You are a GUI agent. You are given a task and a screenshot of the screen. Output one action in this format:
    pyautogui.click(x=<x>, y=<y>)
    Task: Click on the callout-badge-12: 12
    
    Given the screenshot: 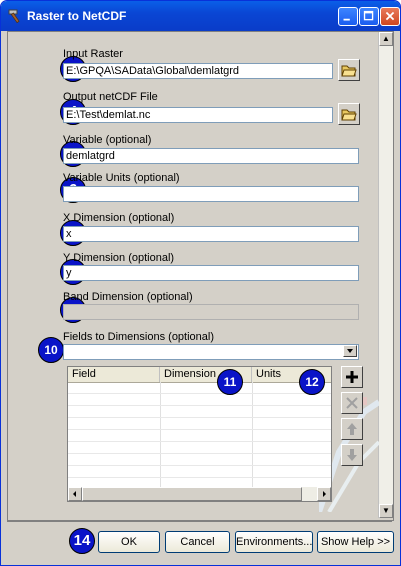 What is the action you would take?
    pyautogui.click(x=312, y=382)
    